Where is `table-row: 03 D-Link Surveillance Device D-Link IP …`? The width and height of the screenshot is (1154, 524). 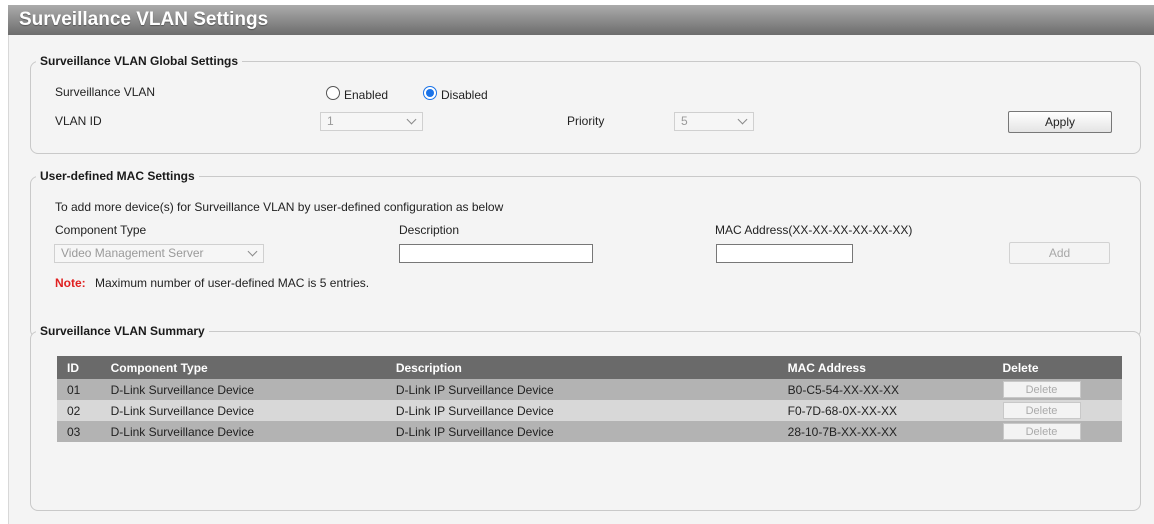 table-row: 03 D-Link Surveillance Device D-Link IP … is located at coordinates (589, 431).